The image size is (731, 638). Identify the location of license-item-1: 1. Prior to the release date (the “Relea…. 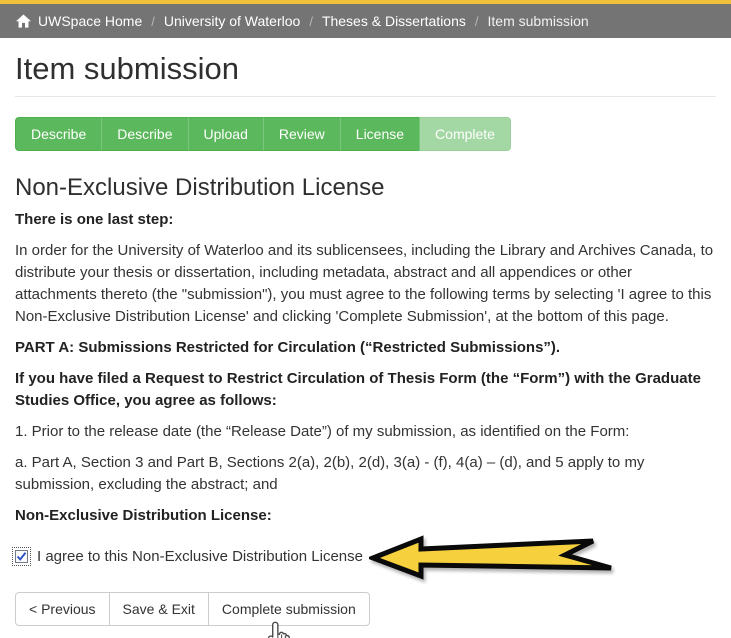
(322, 431).